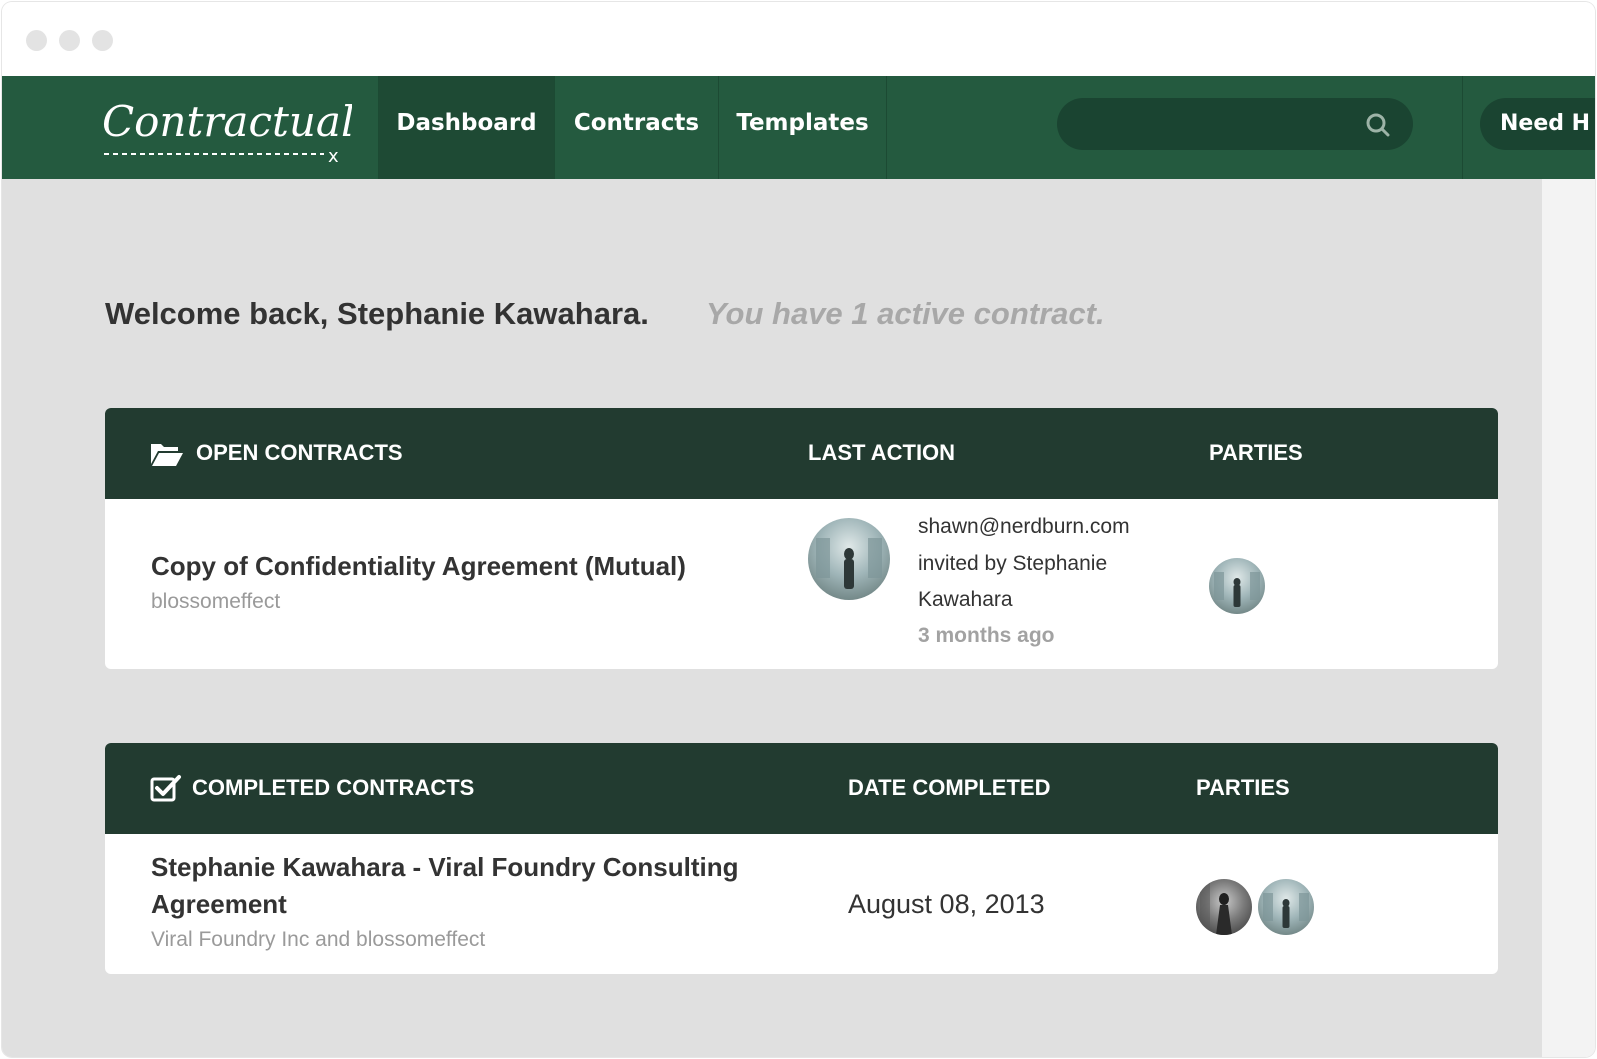 The height and width of the screenshot is (1059, 1597). I want to click on last-action-header: LAST ACTION, so click(882, 452).